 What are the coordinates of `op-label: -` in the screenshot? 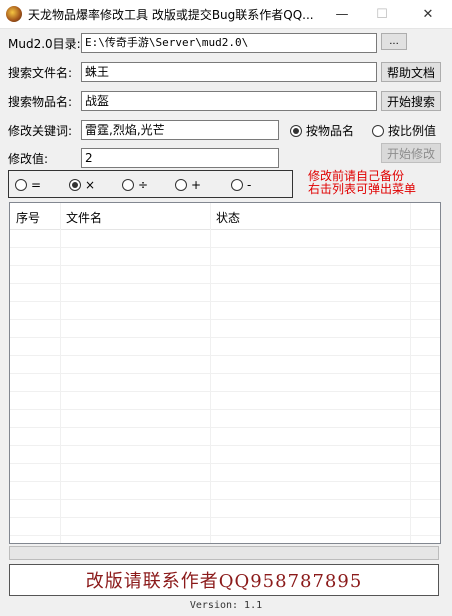 It's located at (249, 185).